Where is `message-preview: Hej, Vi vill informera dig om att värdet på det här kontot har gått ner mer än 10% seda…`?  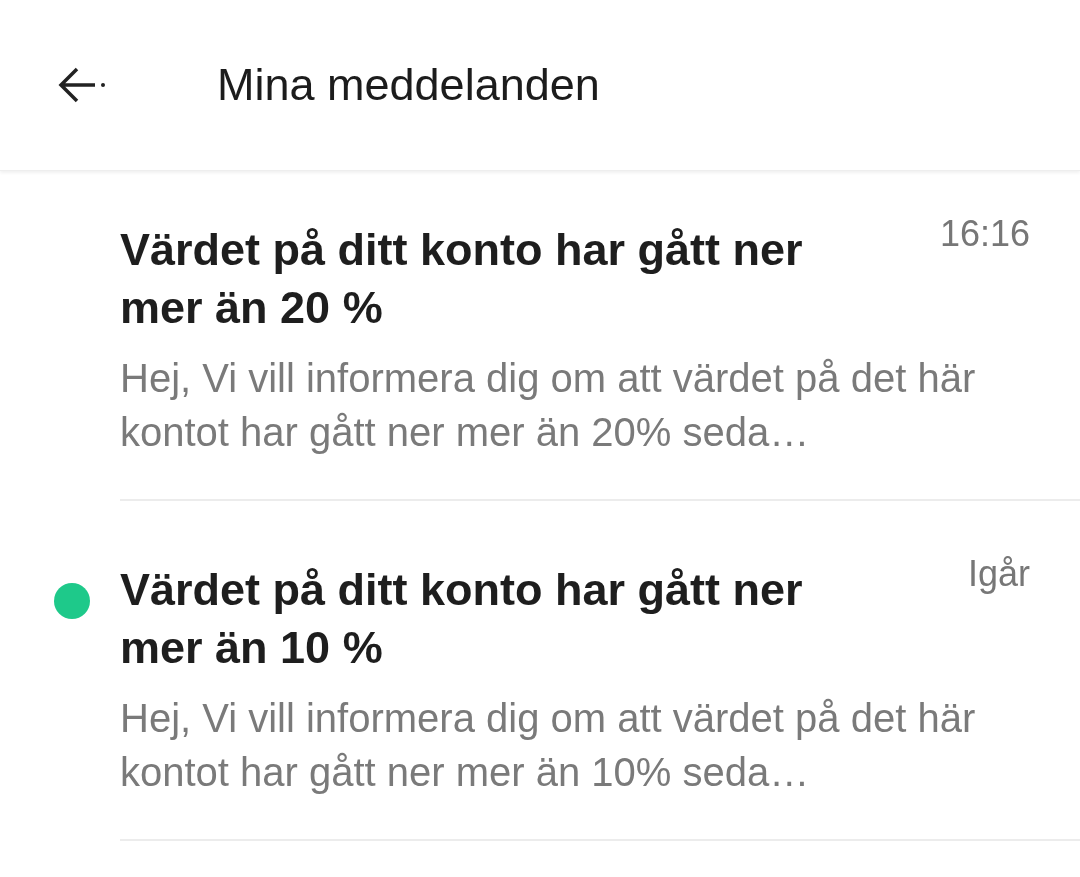
message-preview: Hej, Vi vill informera dig om att värdet på det här kontot har gått ner mer än 10% seda… is located at coordinates (548, 745).